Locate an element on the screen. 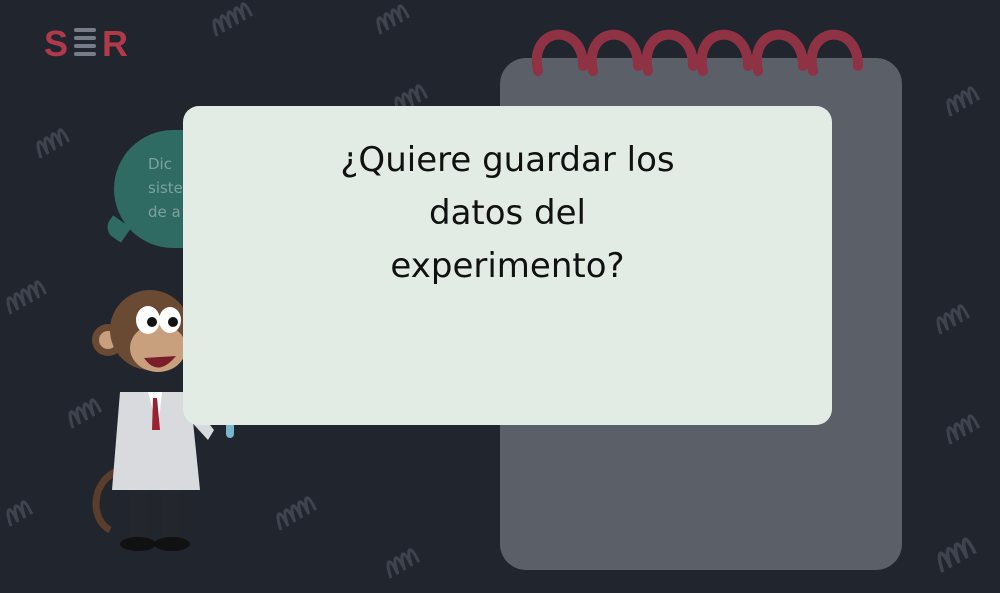 This screenshot has width=1000, height=593. svg-text: R is located at coordinates (115, 43).